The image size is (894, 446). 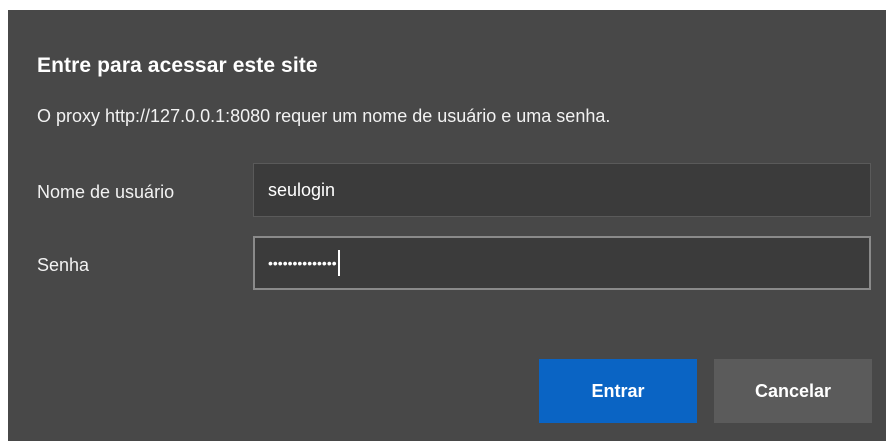 I want to click on dialog-title: Entre para acessar este site, so click(x=177, y=65).